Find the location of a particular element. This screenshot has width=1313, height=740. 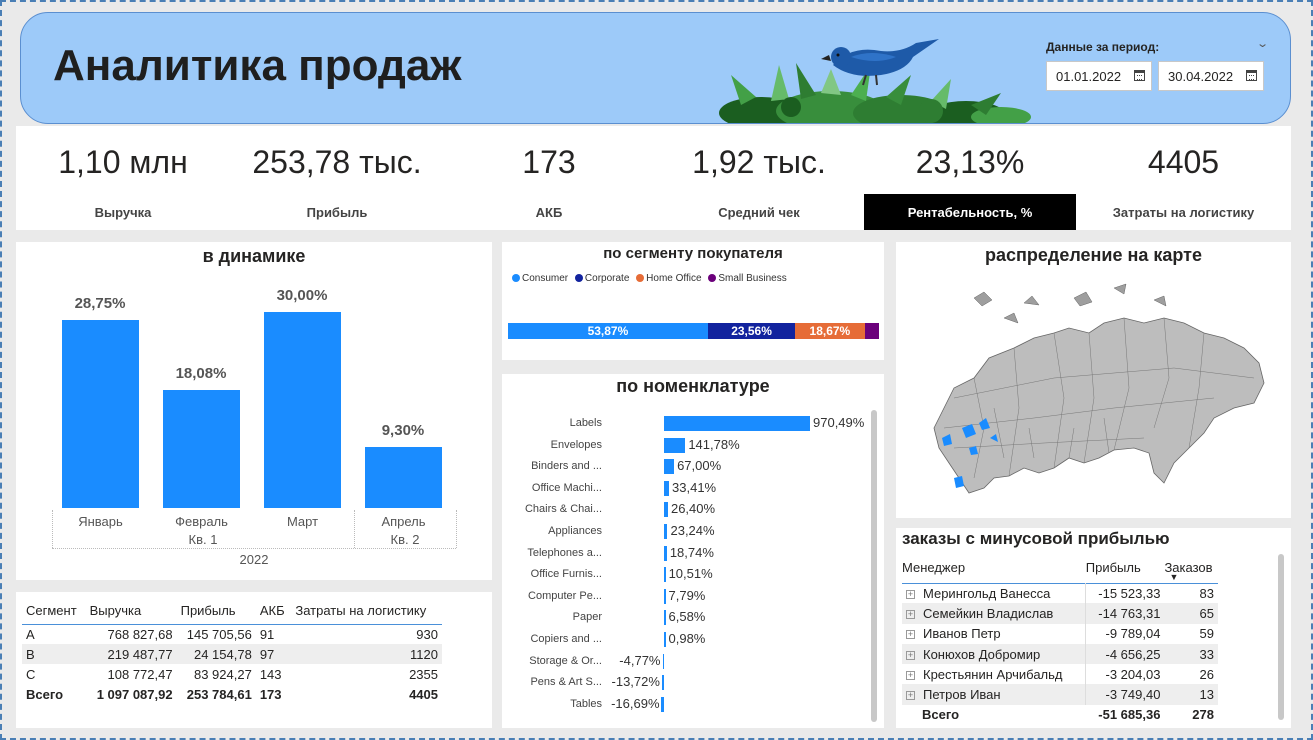

table-row: + Крестьянин Арчибальд -3 204,03 26 is located at coordinates (1060, 674).